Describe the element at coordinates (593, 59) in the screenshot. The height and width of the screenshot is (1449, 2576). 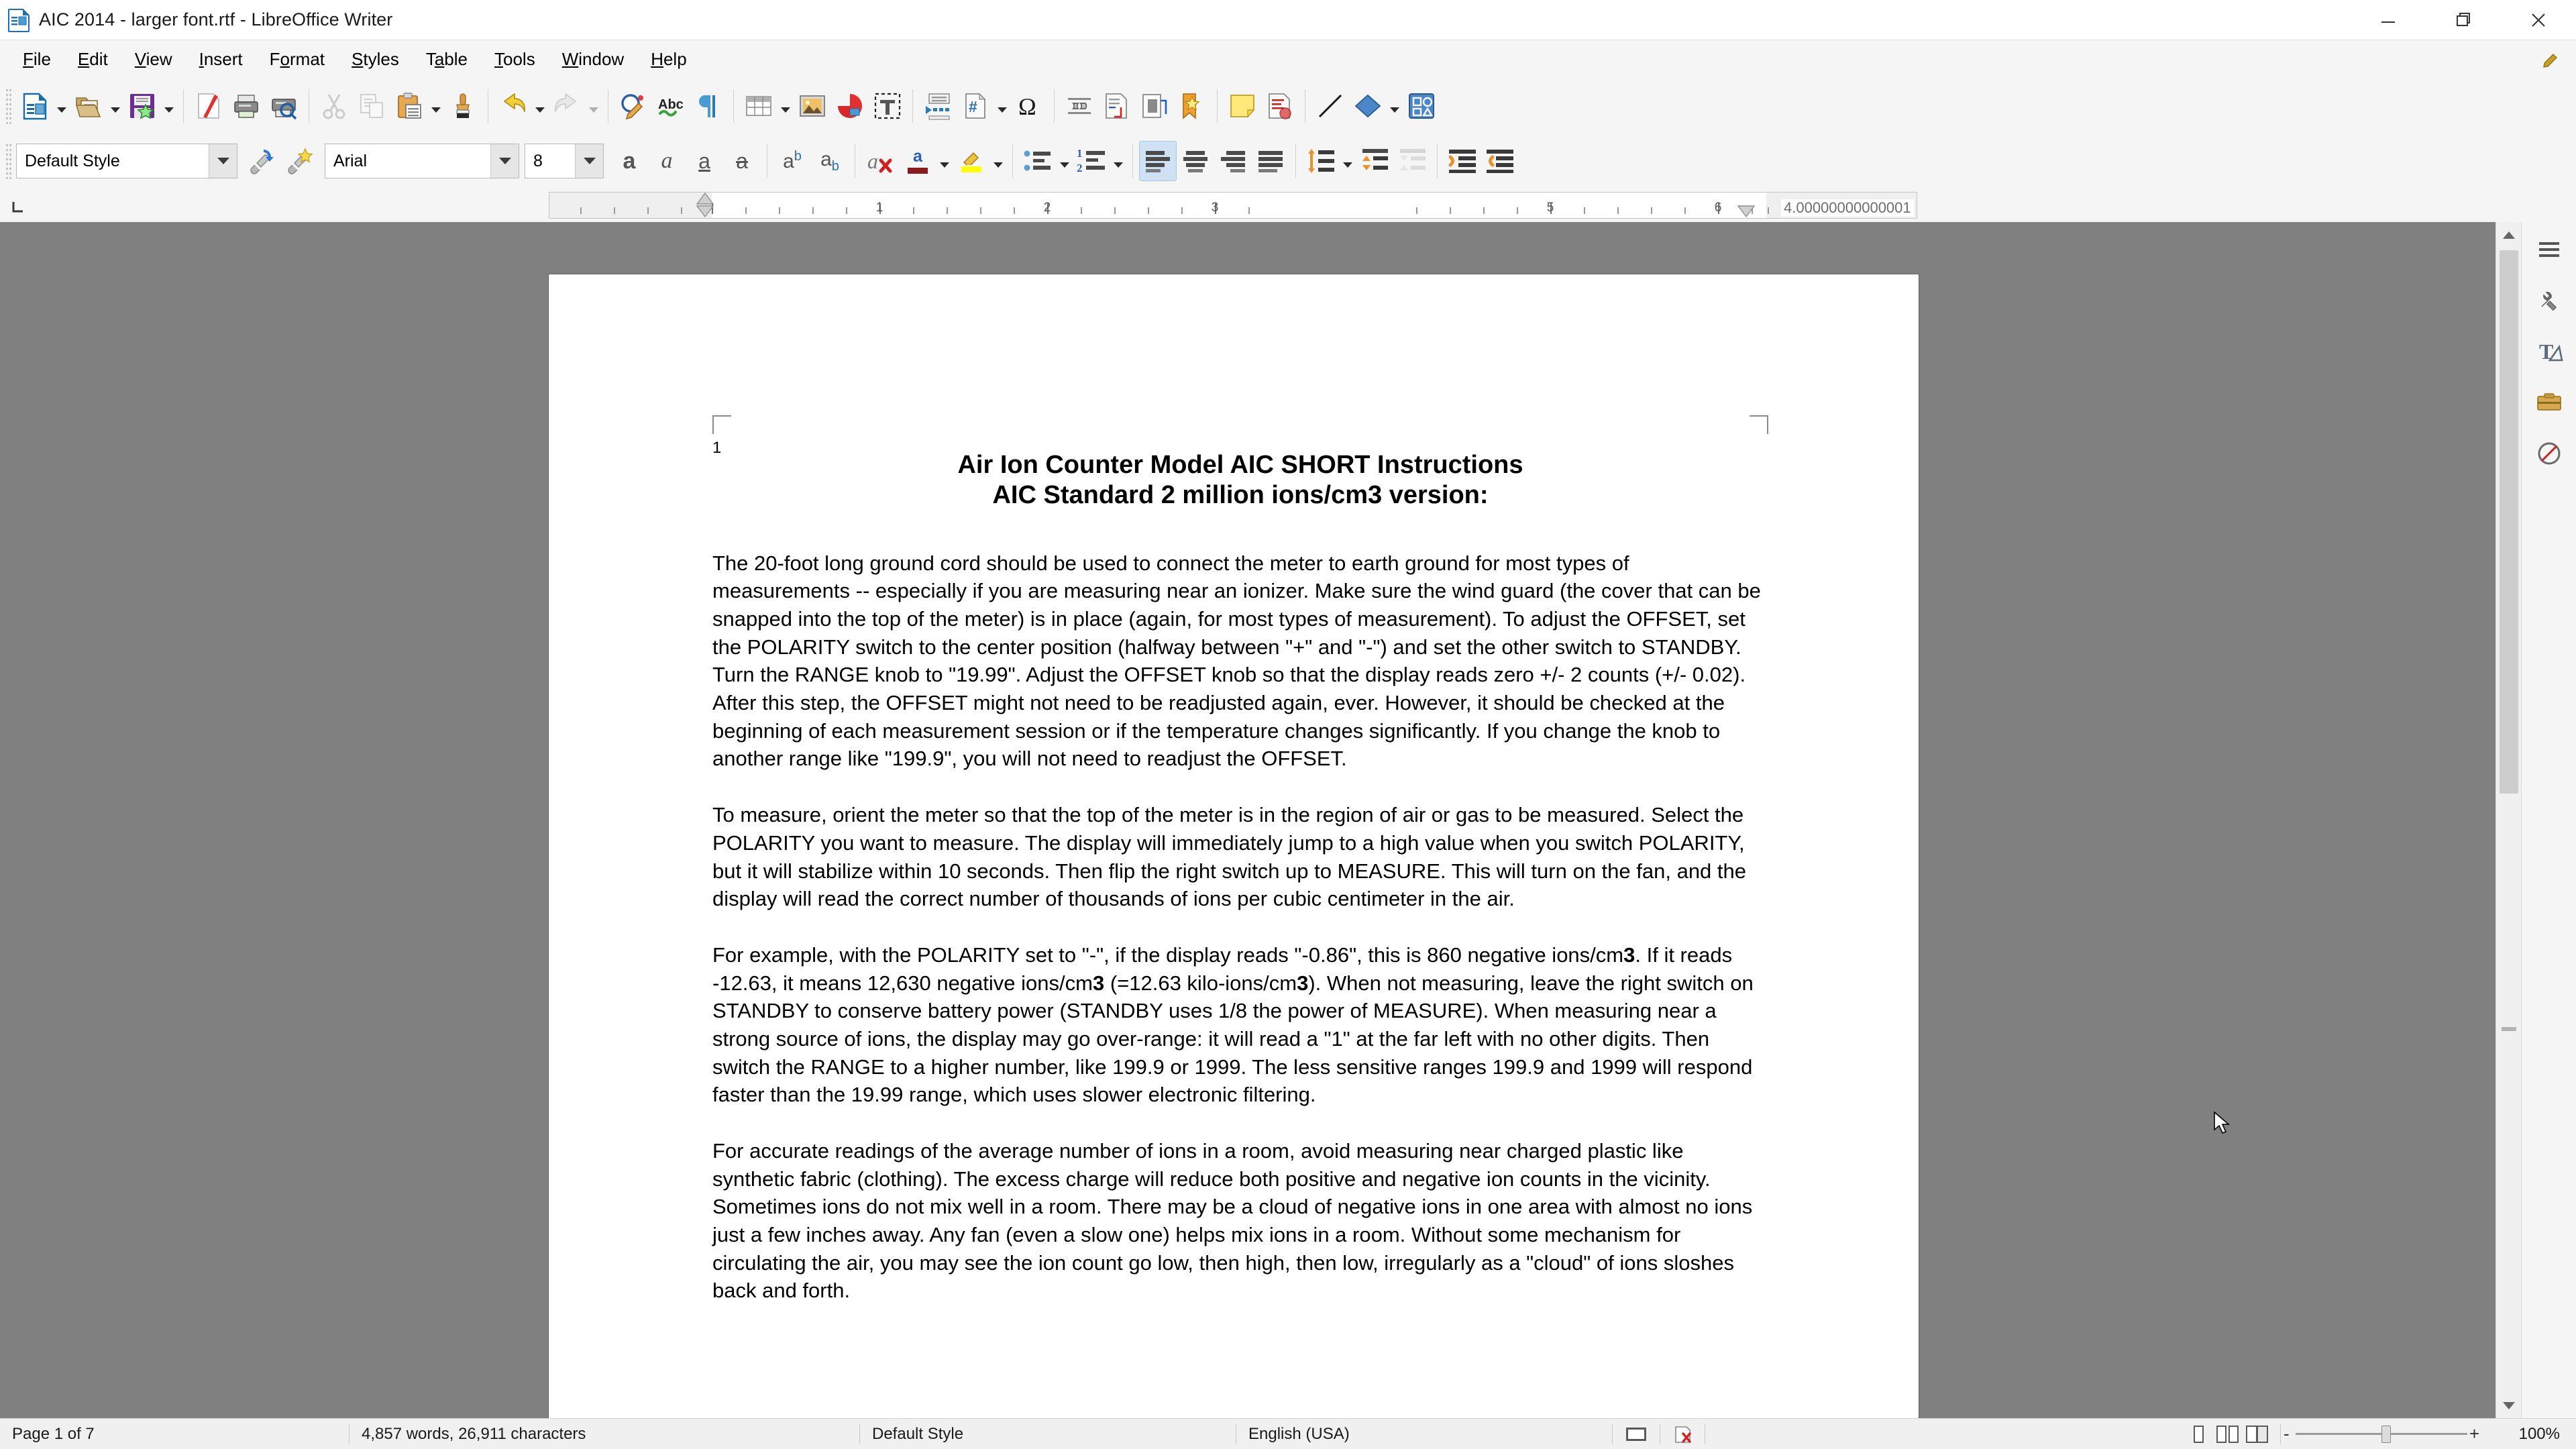
I see `menu-window: Window` at that location.